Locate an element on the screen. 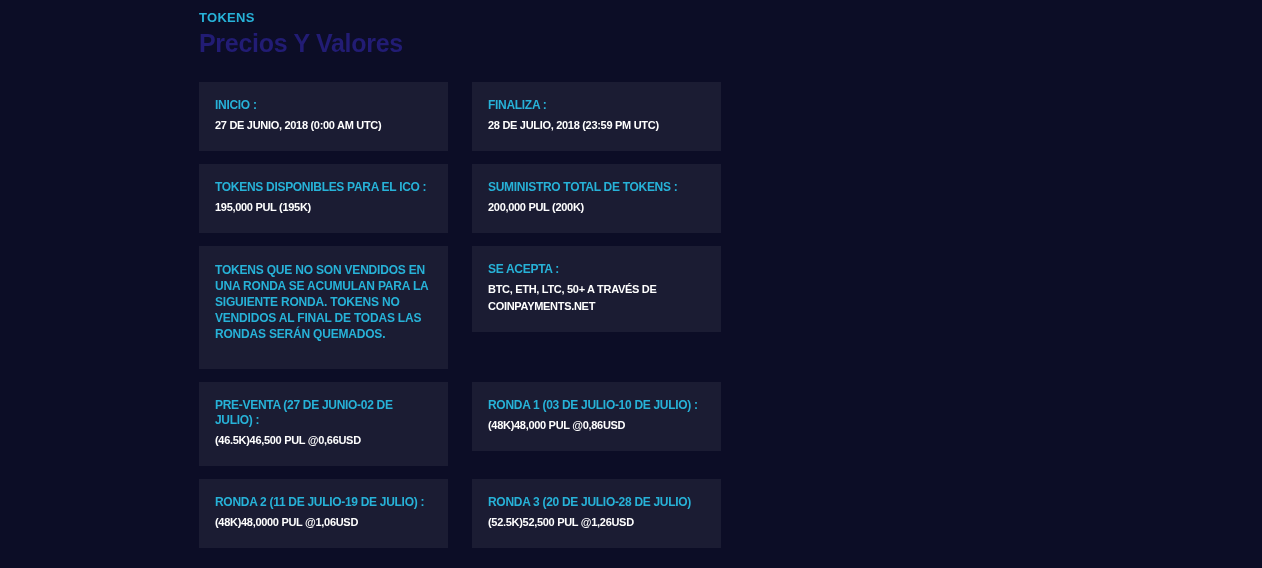  card-value: 200,000 PUL (200K) is located at coordinates (536, 207).